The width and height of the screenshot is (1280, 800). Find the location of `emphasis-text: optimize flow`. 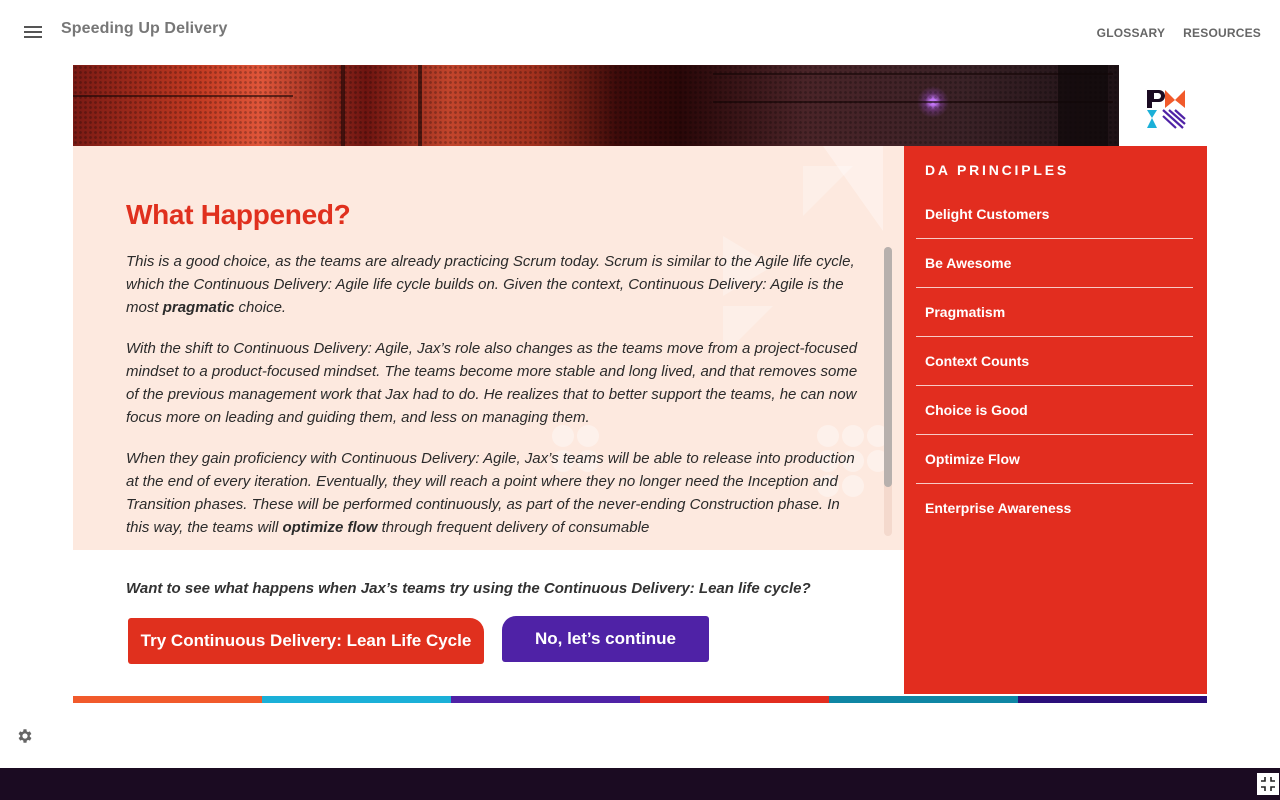

emphasis-text: optimize flow is located at coordinates (330, 527).